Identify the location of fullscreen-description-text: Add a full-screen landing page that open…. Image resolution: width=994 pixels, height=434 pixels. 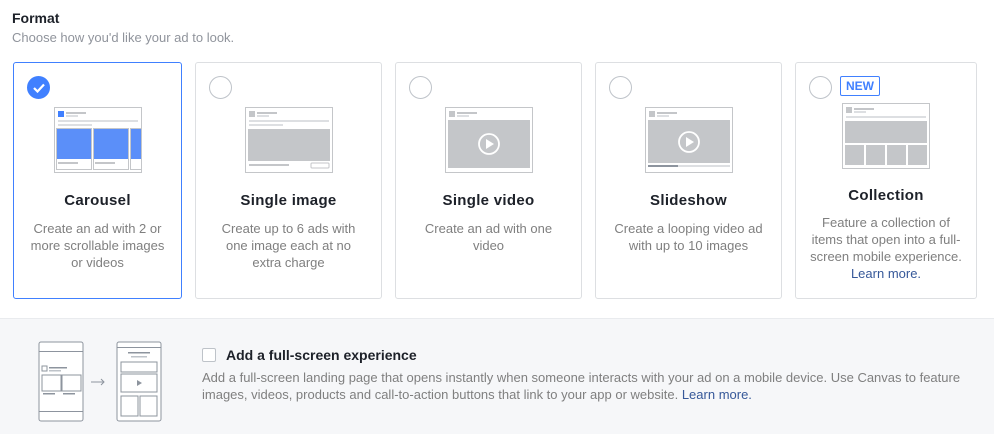
(581, 386).